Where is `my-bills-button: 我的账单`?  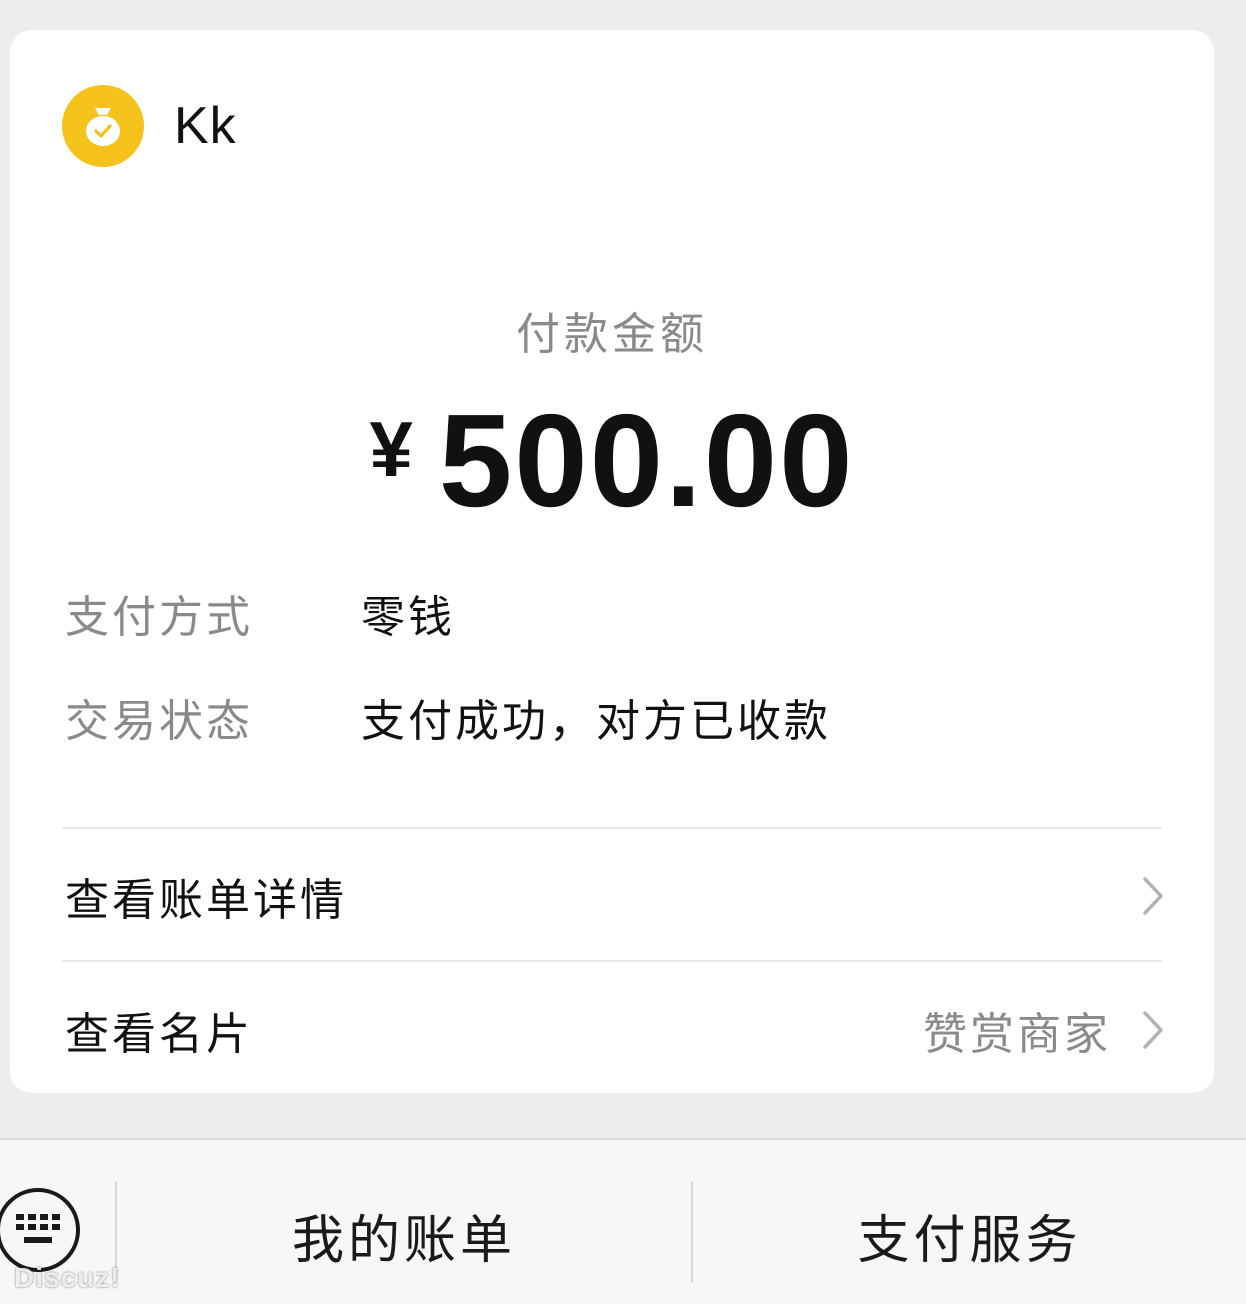 my-bills-button: 我的账单 is located at coordinates (404, 1235).